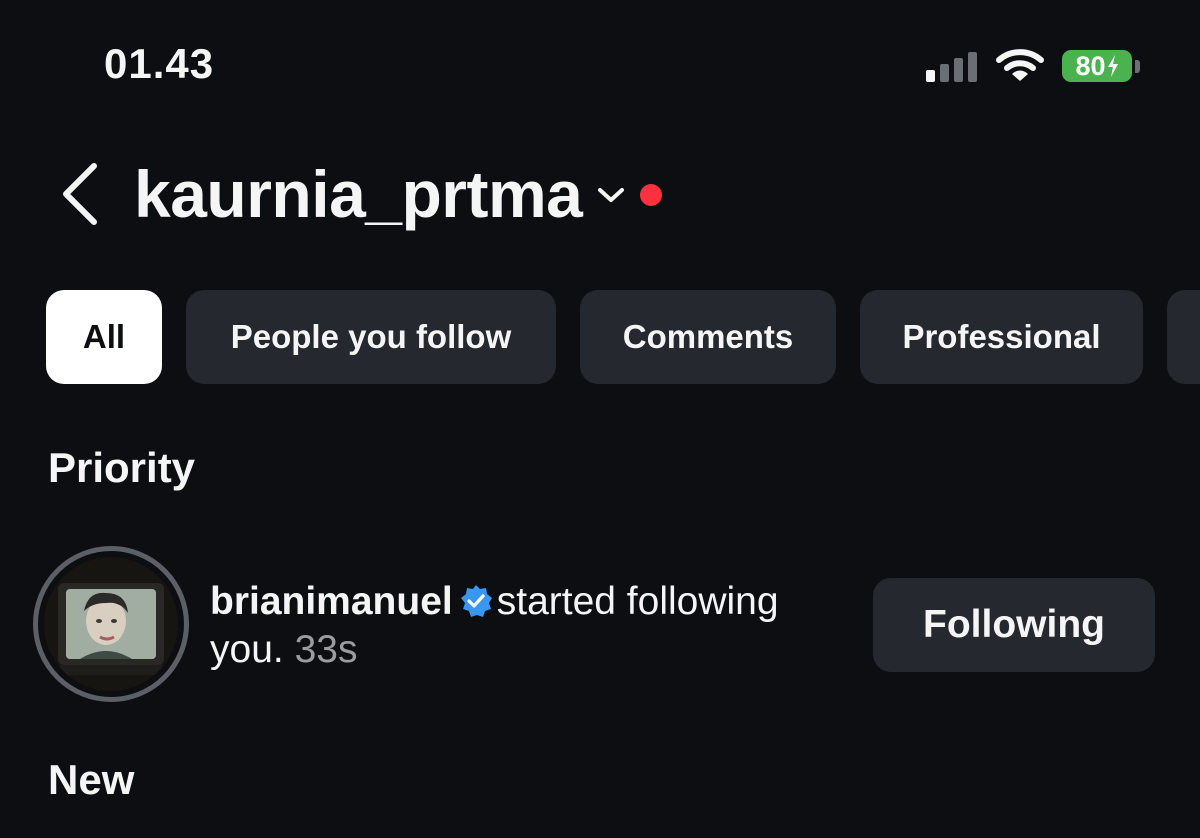 The height and width of the screenshot is (838, 1200). I want to click on notification-time: 33s, so click(326, 649).